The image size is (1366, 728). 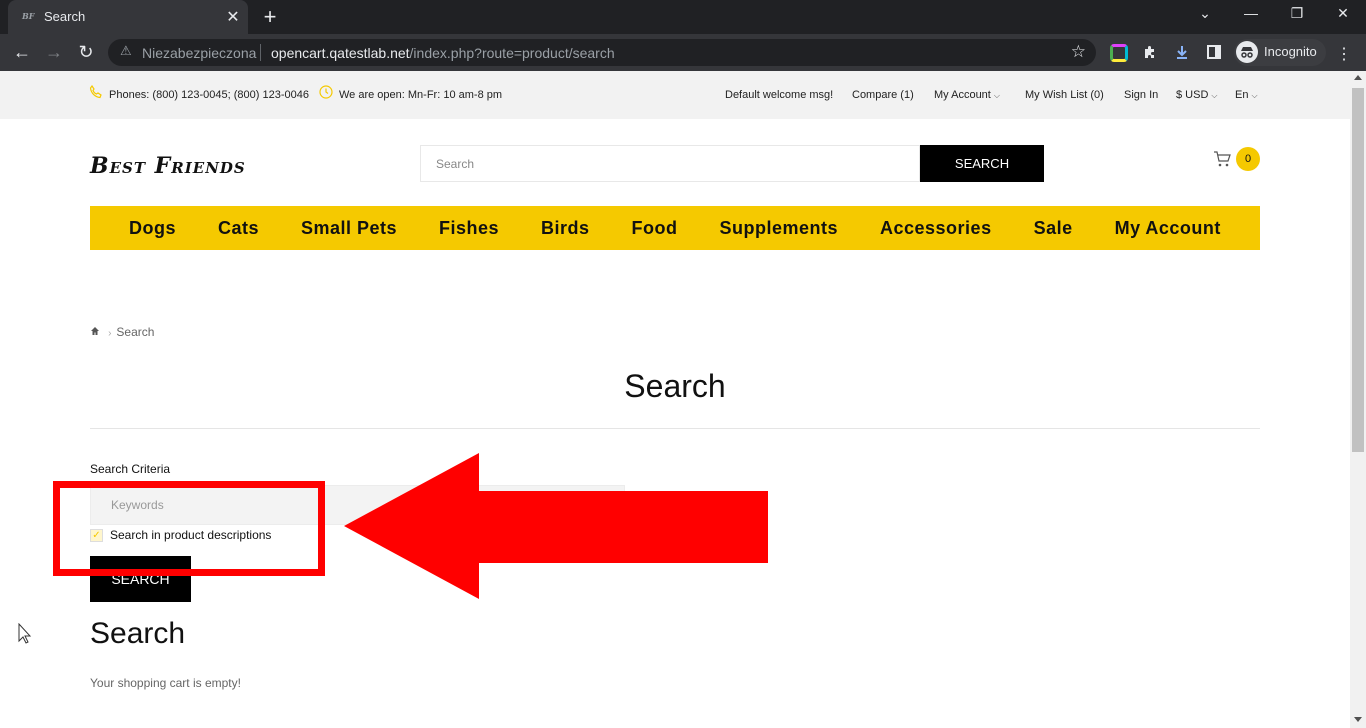 What do you see at coordinates (1222, 161) in the screenshot?
I see `cart-icon` at bounding box center [1222, 161].